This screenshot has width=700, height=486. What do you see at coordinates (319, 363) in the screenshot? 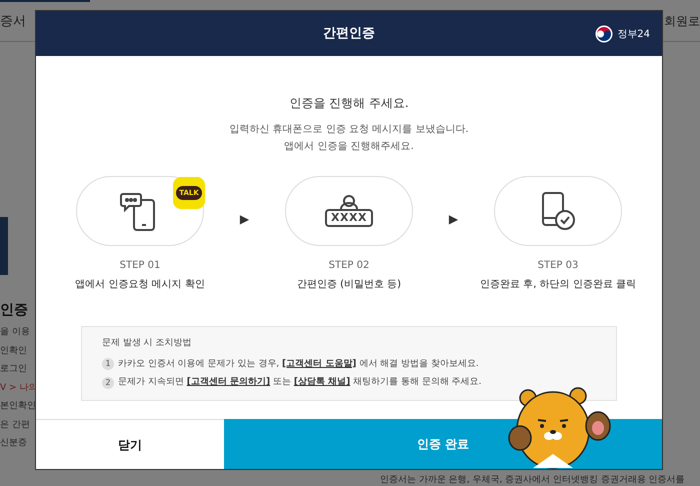
I see `help-link: [고객센터 도움말]` at bounding box center [319, 363].